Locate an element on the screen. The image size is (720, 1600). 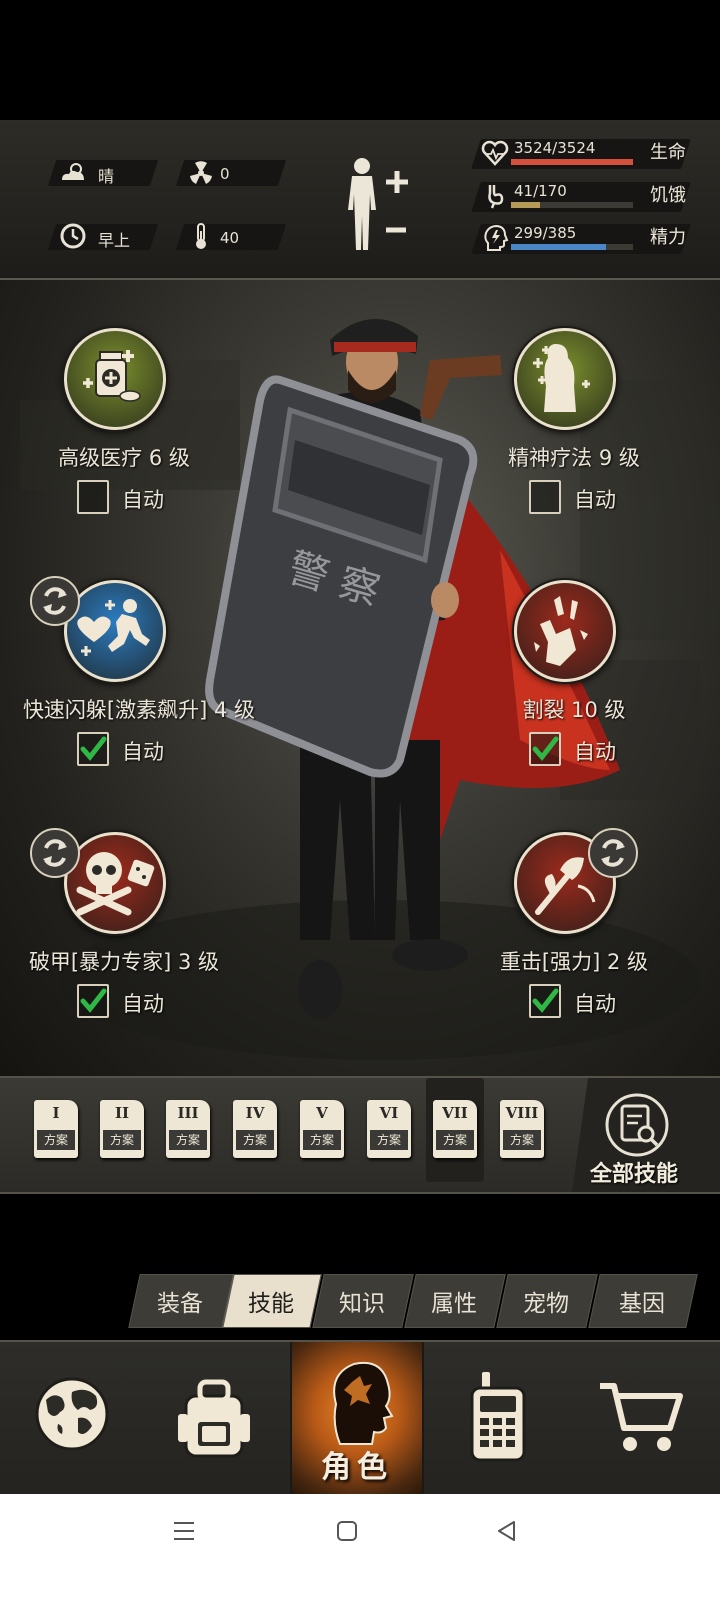
preset-vii: VII 方案 is located at coordinates (455, 1129).